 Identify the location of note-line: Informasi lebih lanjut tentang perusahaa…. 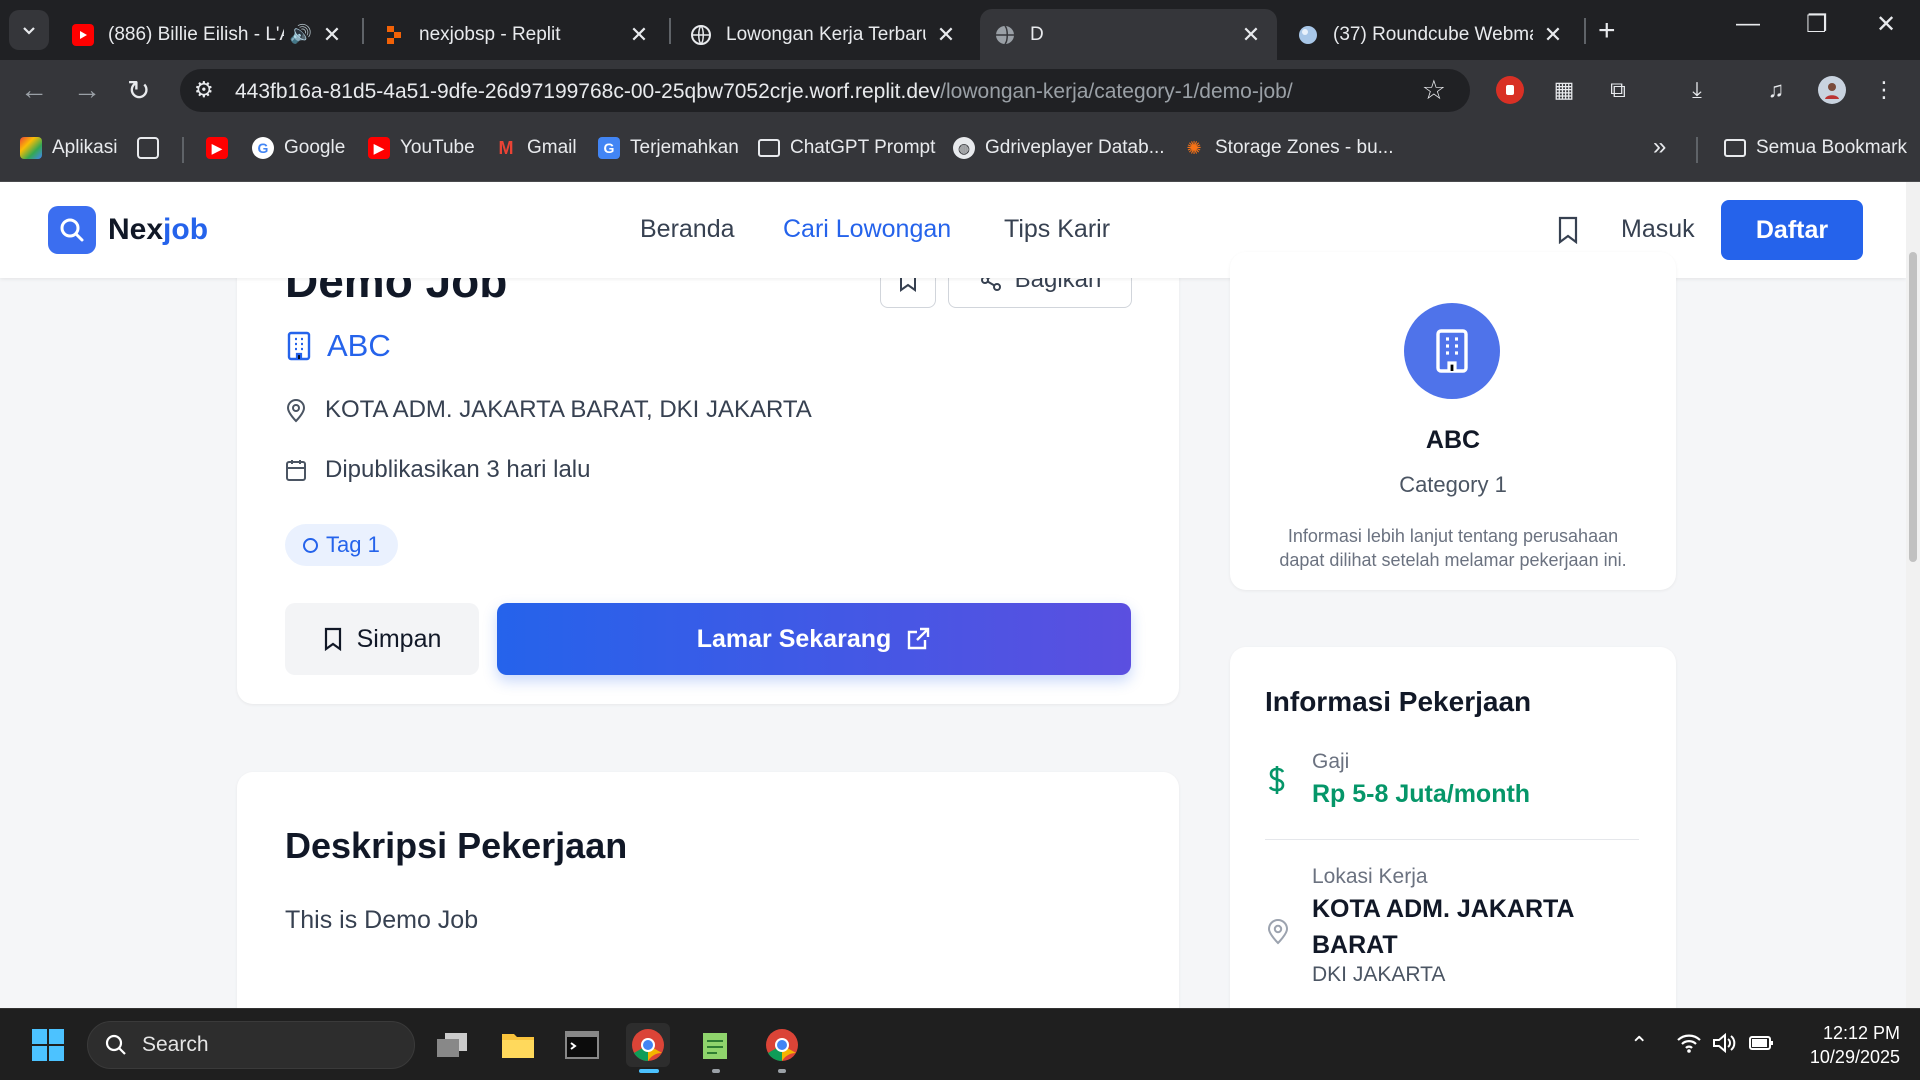
(1453, 536).